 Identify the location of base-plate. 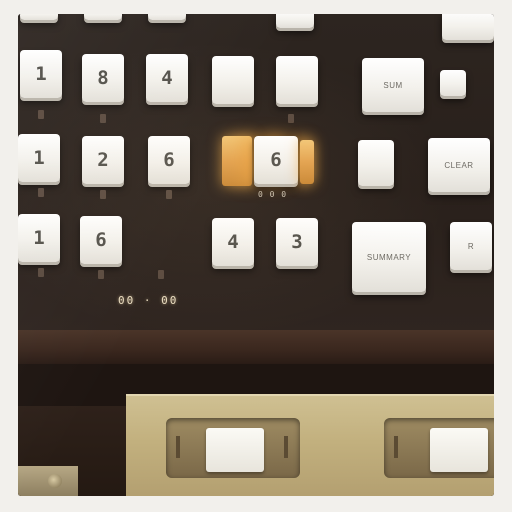
(310, 445).